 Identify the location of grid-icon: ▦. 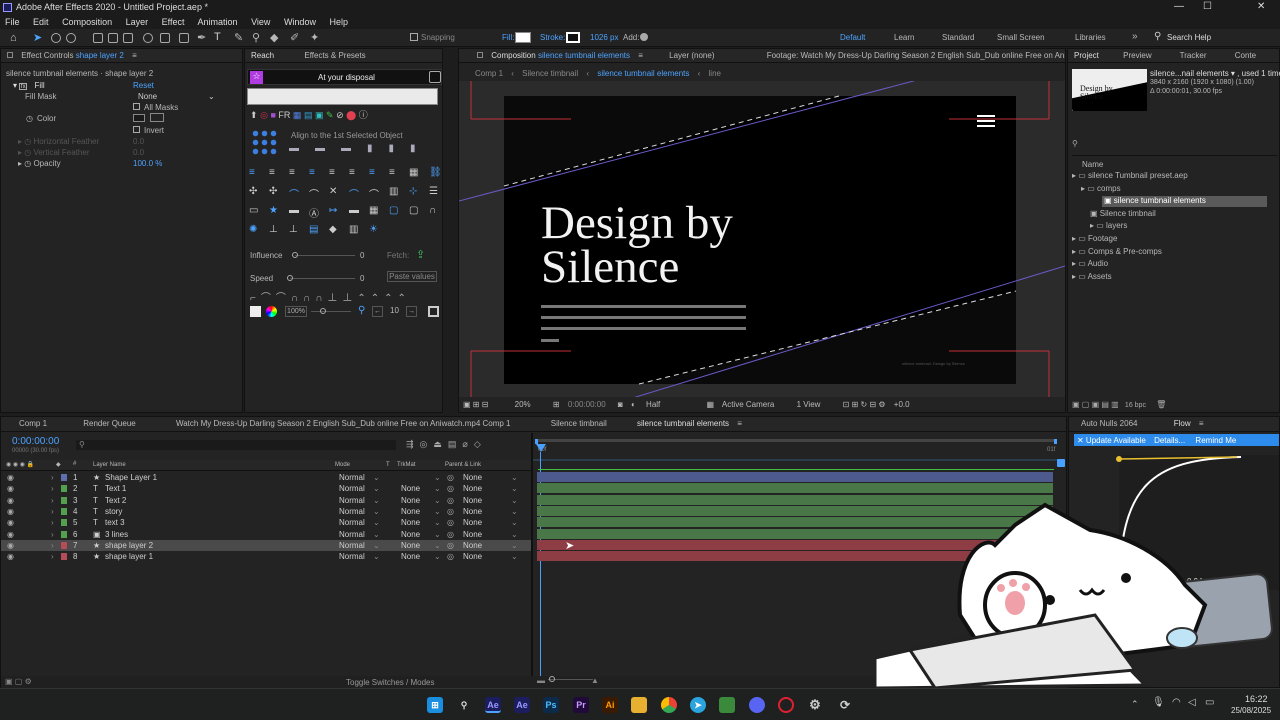
(297, 115).